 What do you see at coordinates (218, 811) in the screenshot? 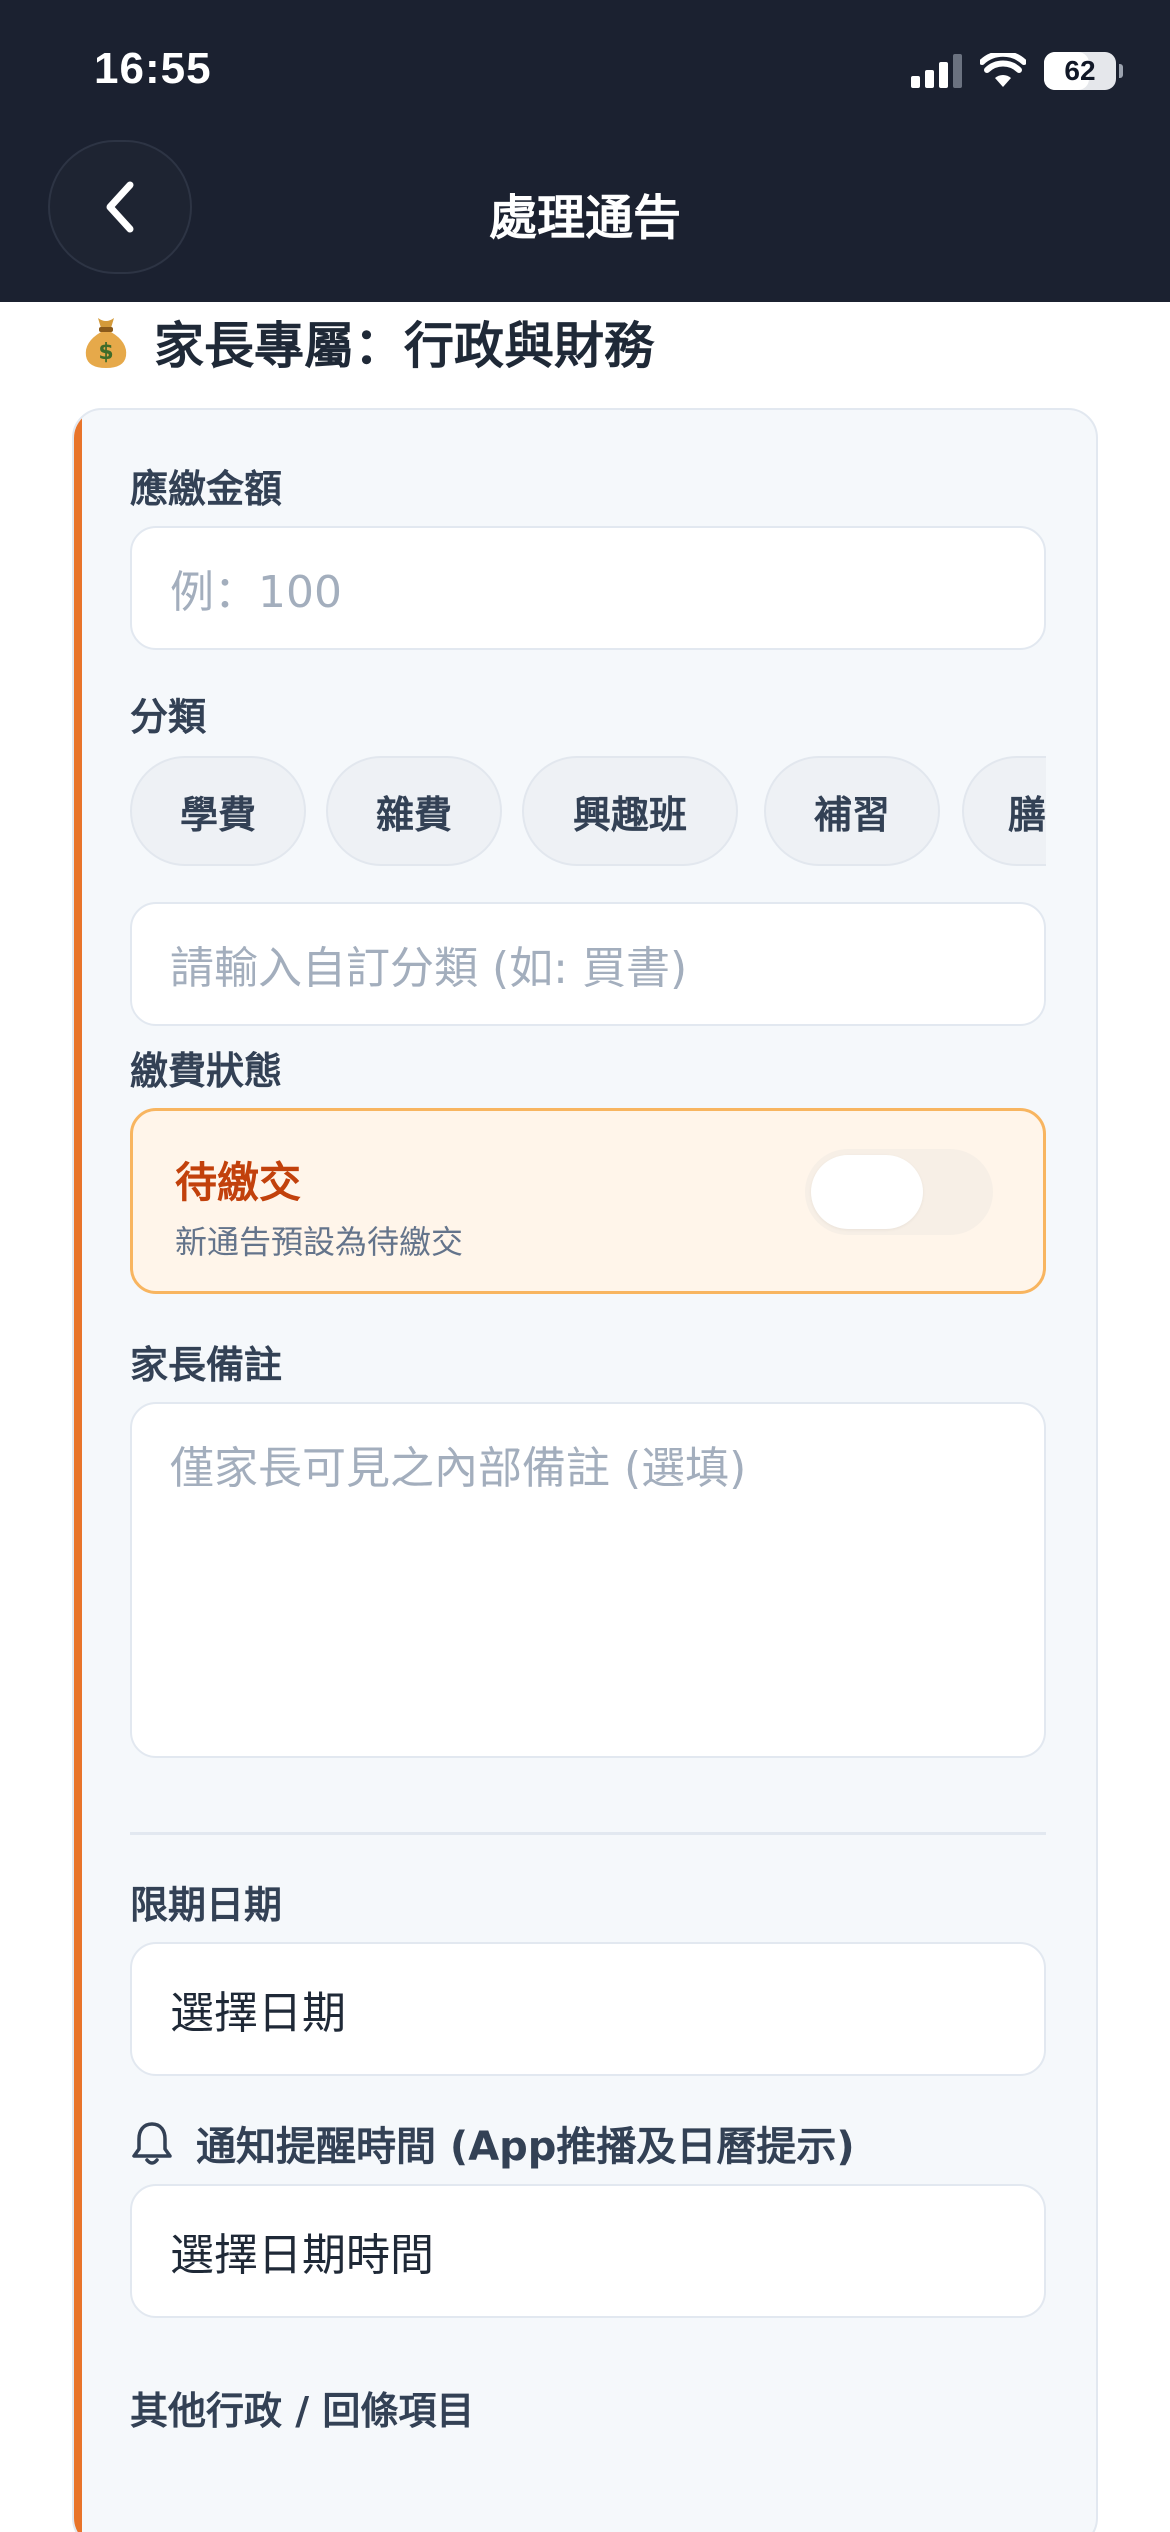
I see `chip-tuition: 學費` at bounding box center [218, 811].